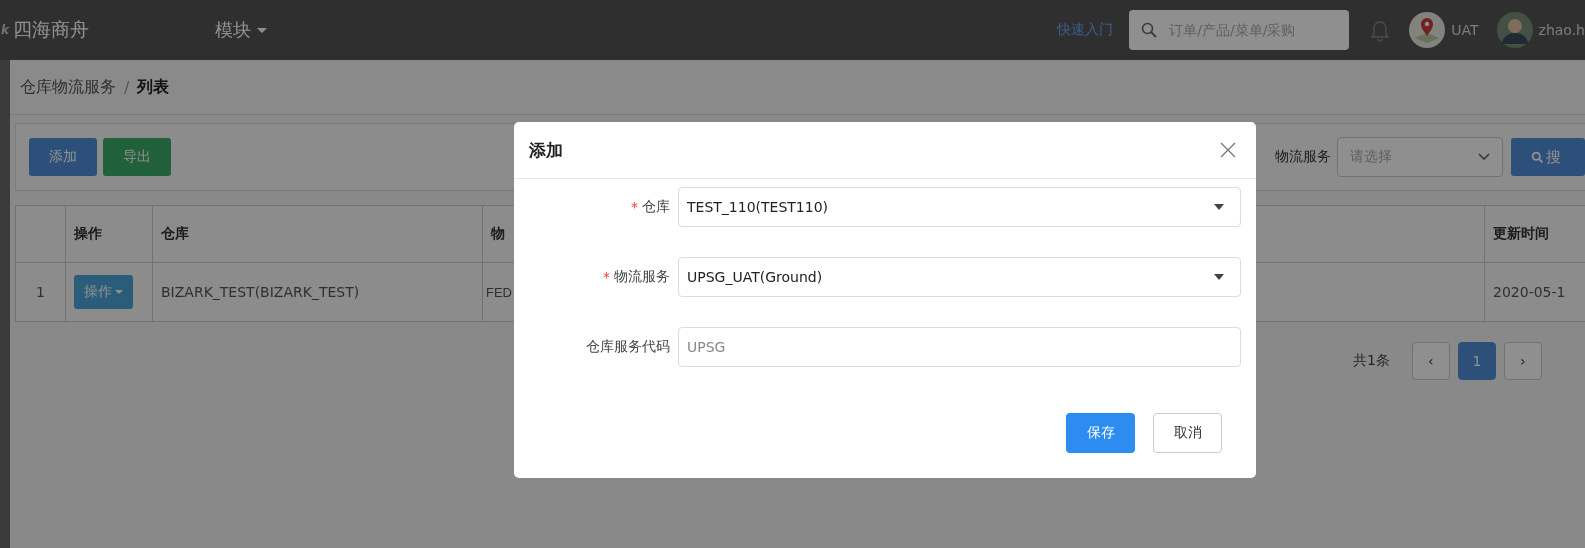 Image resolution: width=1585 pixels, height=548 pixels. I want to click on previous-page-button: ‹, so click(1430, 361).